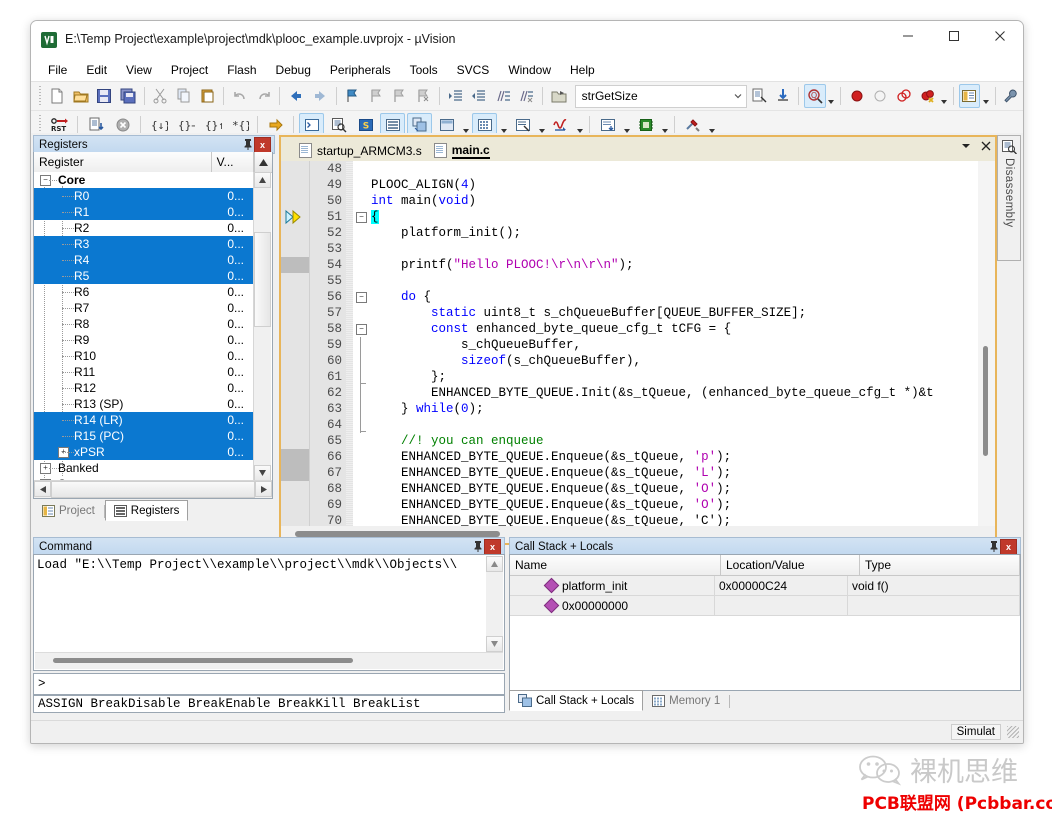 The height and width of the screenshot is (818, 1052). What do you see at coordinates (123, 162) in the screenshot?
I see `column-header-register: Register` at bounding box center [123, 162].